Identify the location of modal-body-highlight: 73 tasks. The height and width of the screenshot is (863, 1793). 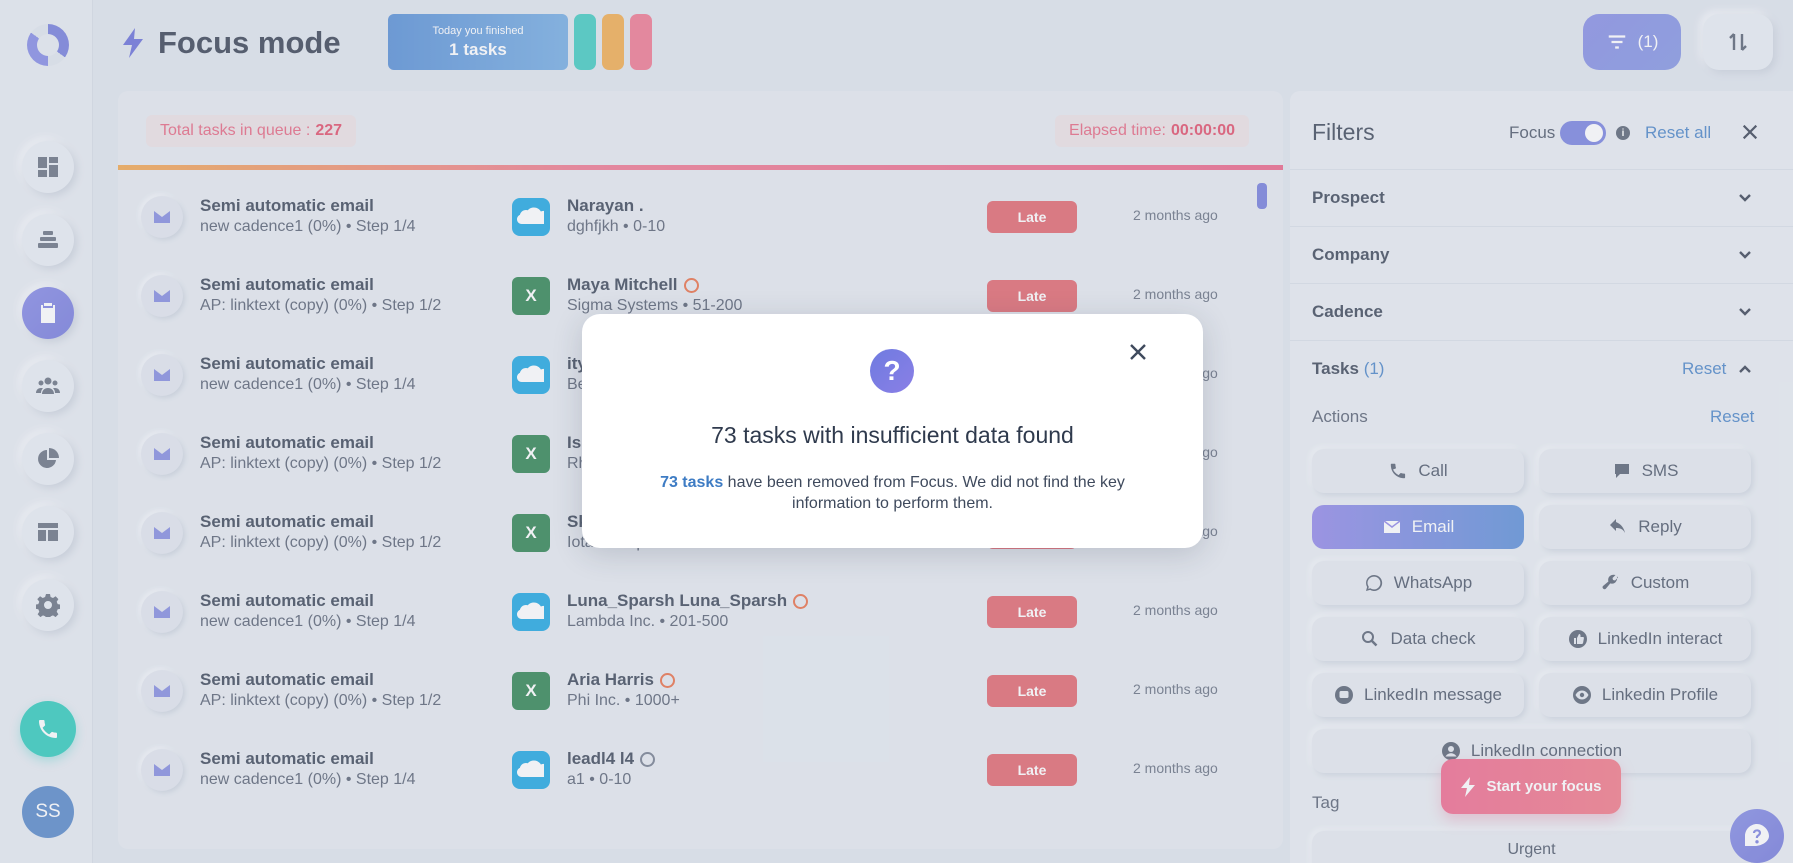
(692, 482).